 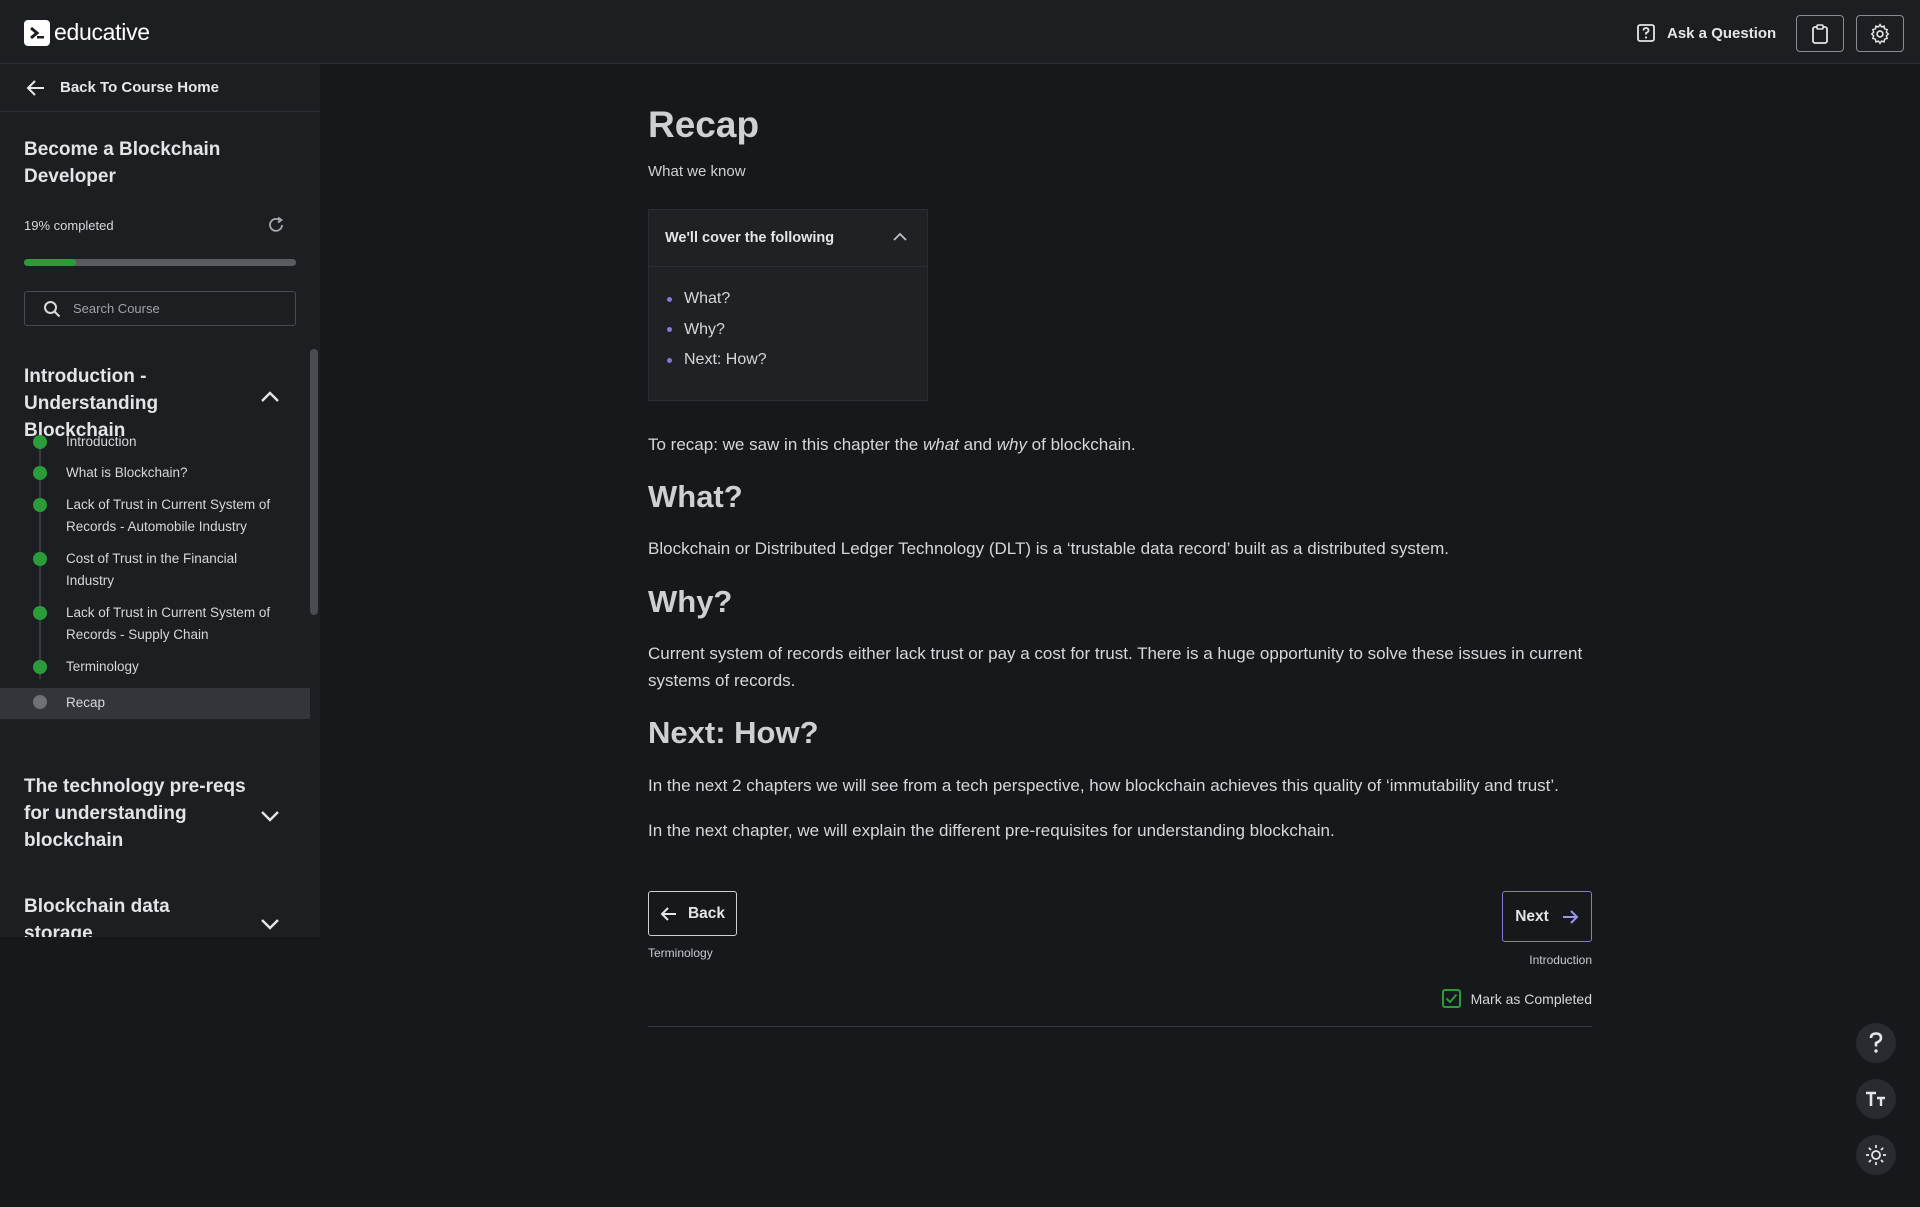 I want to click on mark-as-completed-label: Mark as Completed, so click(x=1531, y=998).